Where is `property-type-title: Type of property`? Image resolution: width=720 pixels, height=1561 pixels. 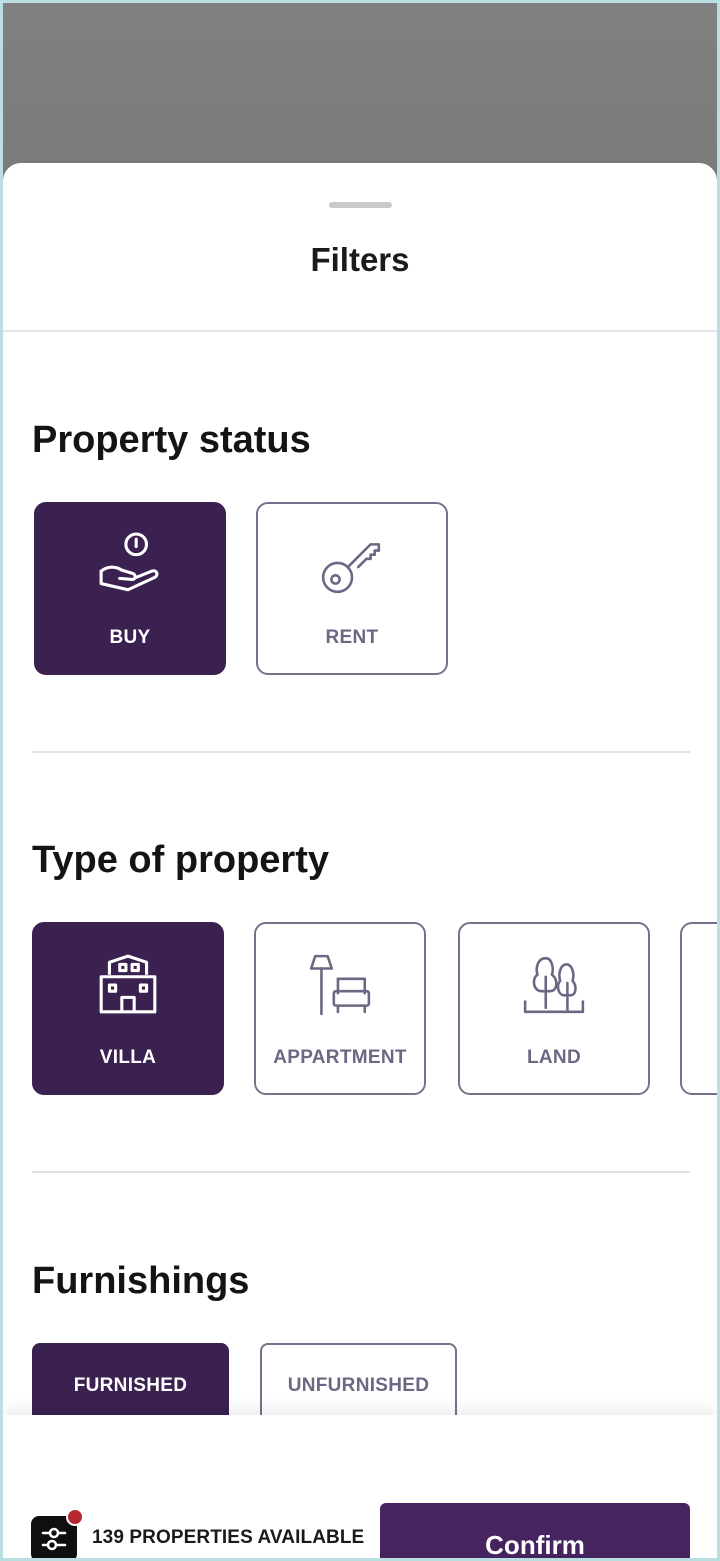
property-type-title: Type of property is located at coordinates (180, 860).